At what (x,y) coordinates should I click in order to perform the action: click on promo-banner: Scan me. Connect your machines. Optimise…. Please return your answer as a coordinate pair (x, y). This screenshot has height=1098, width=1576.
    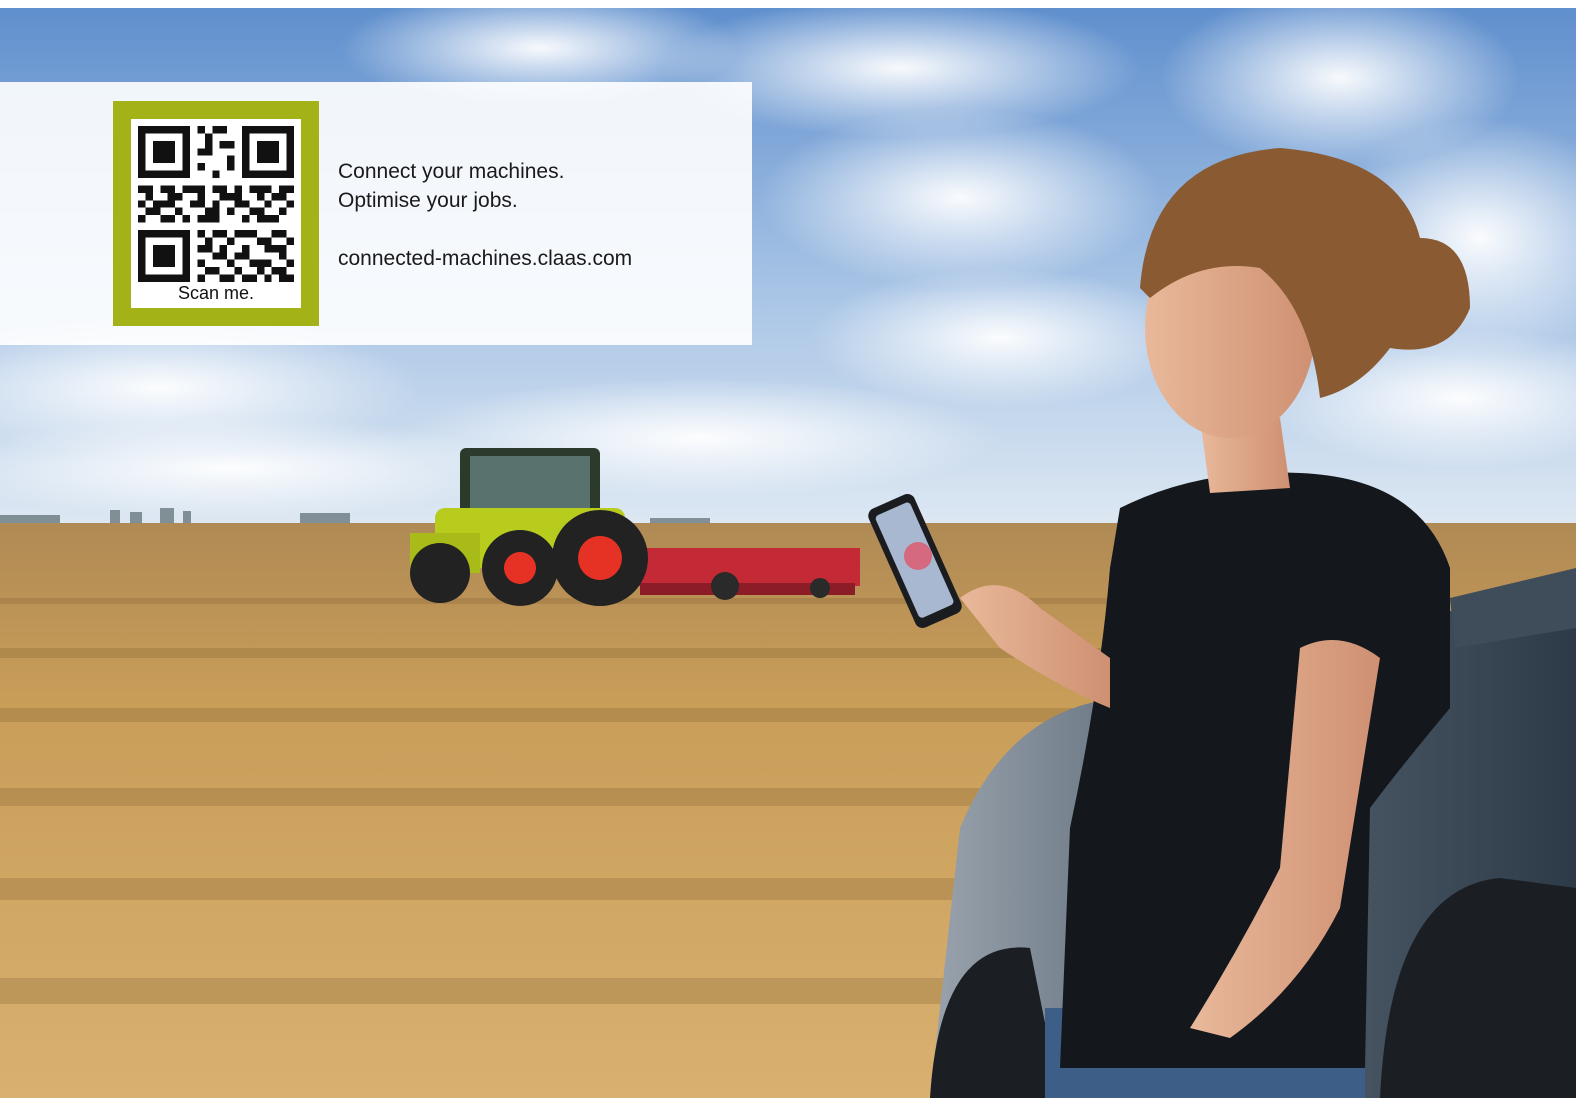
    Looking at the image, I should click on (376, 213).